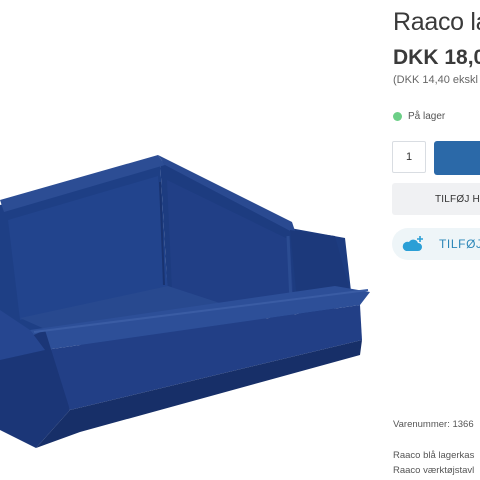 The height and width of the screenshot is (480, 480). What do you see at coordinates (409, 157) in the screenshot?
I see `quantity-input` at bounding box center [409, 157].